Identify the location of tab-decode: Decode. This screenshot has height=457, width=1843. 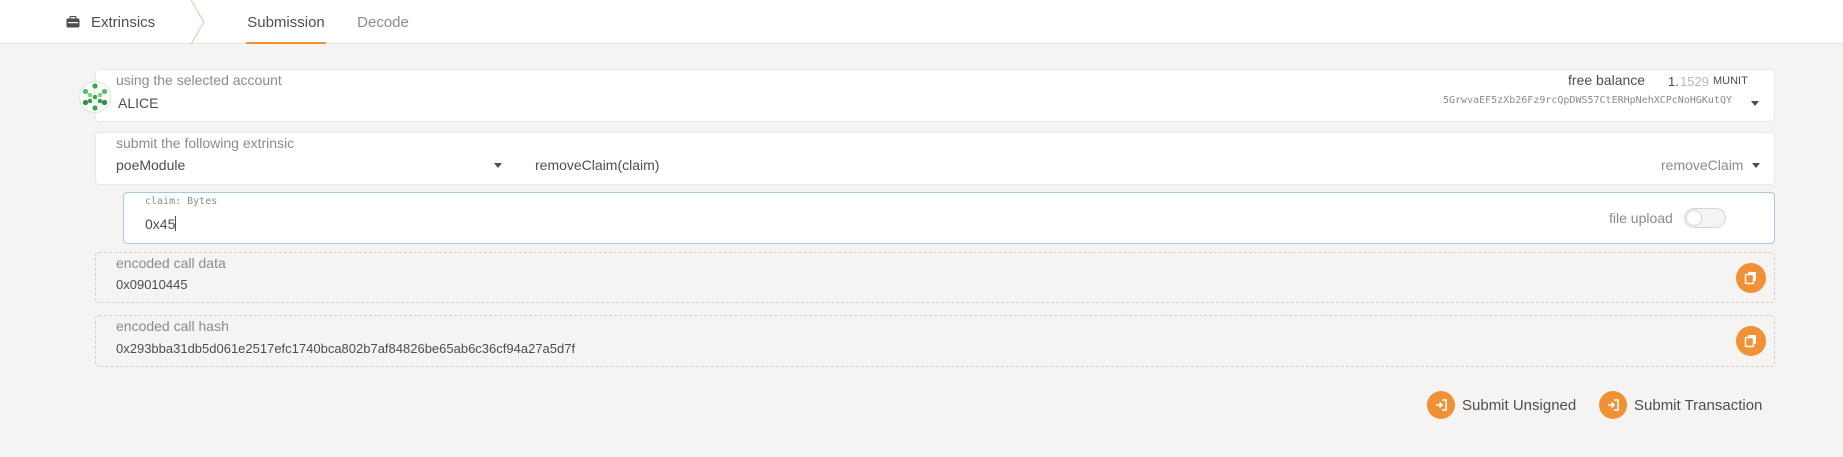
(383, 22).